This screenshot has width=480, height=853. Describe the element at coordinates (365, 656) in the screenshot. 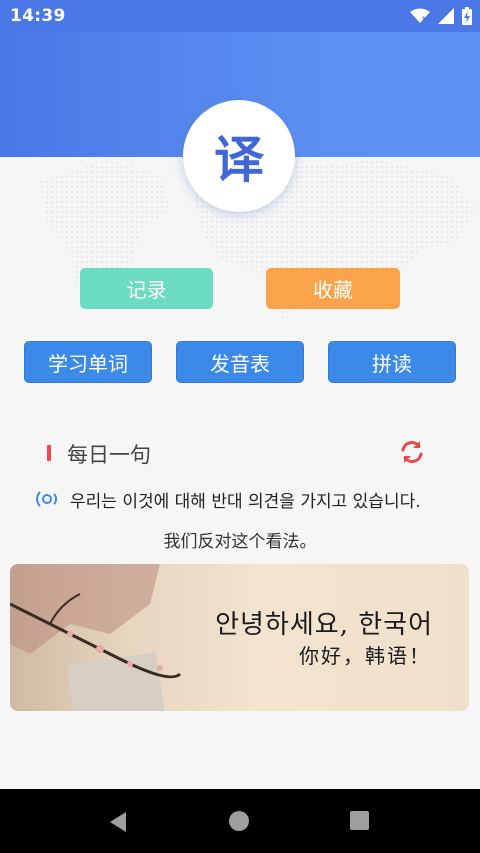

I see `banner-chinese-text: 你好，韩语！` at that location.